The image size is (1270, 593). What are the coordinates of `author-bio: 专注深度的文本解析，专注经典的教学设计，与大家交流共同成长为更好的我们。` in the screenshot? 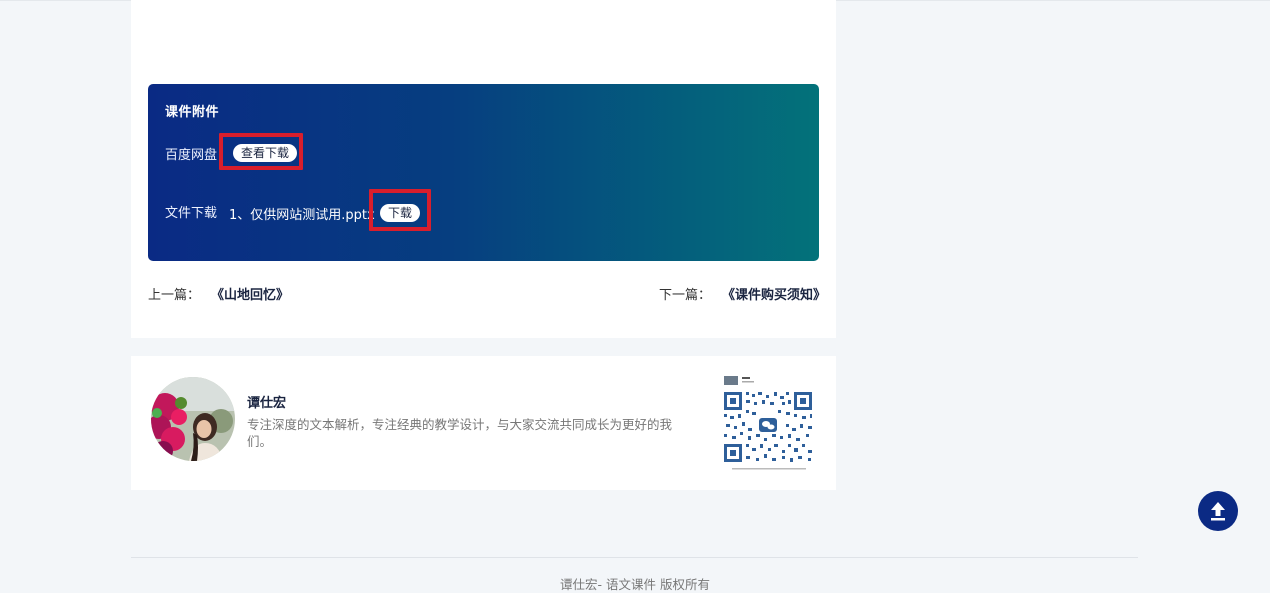 It's located at (460, 433).